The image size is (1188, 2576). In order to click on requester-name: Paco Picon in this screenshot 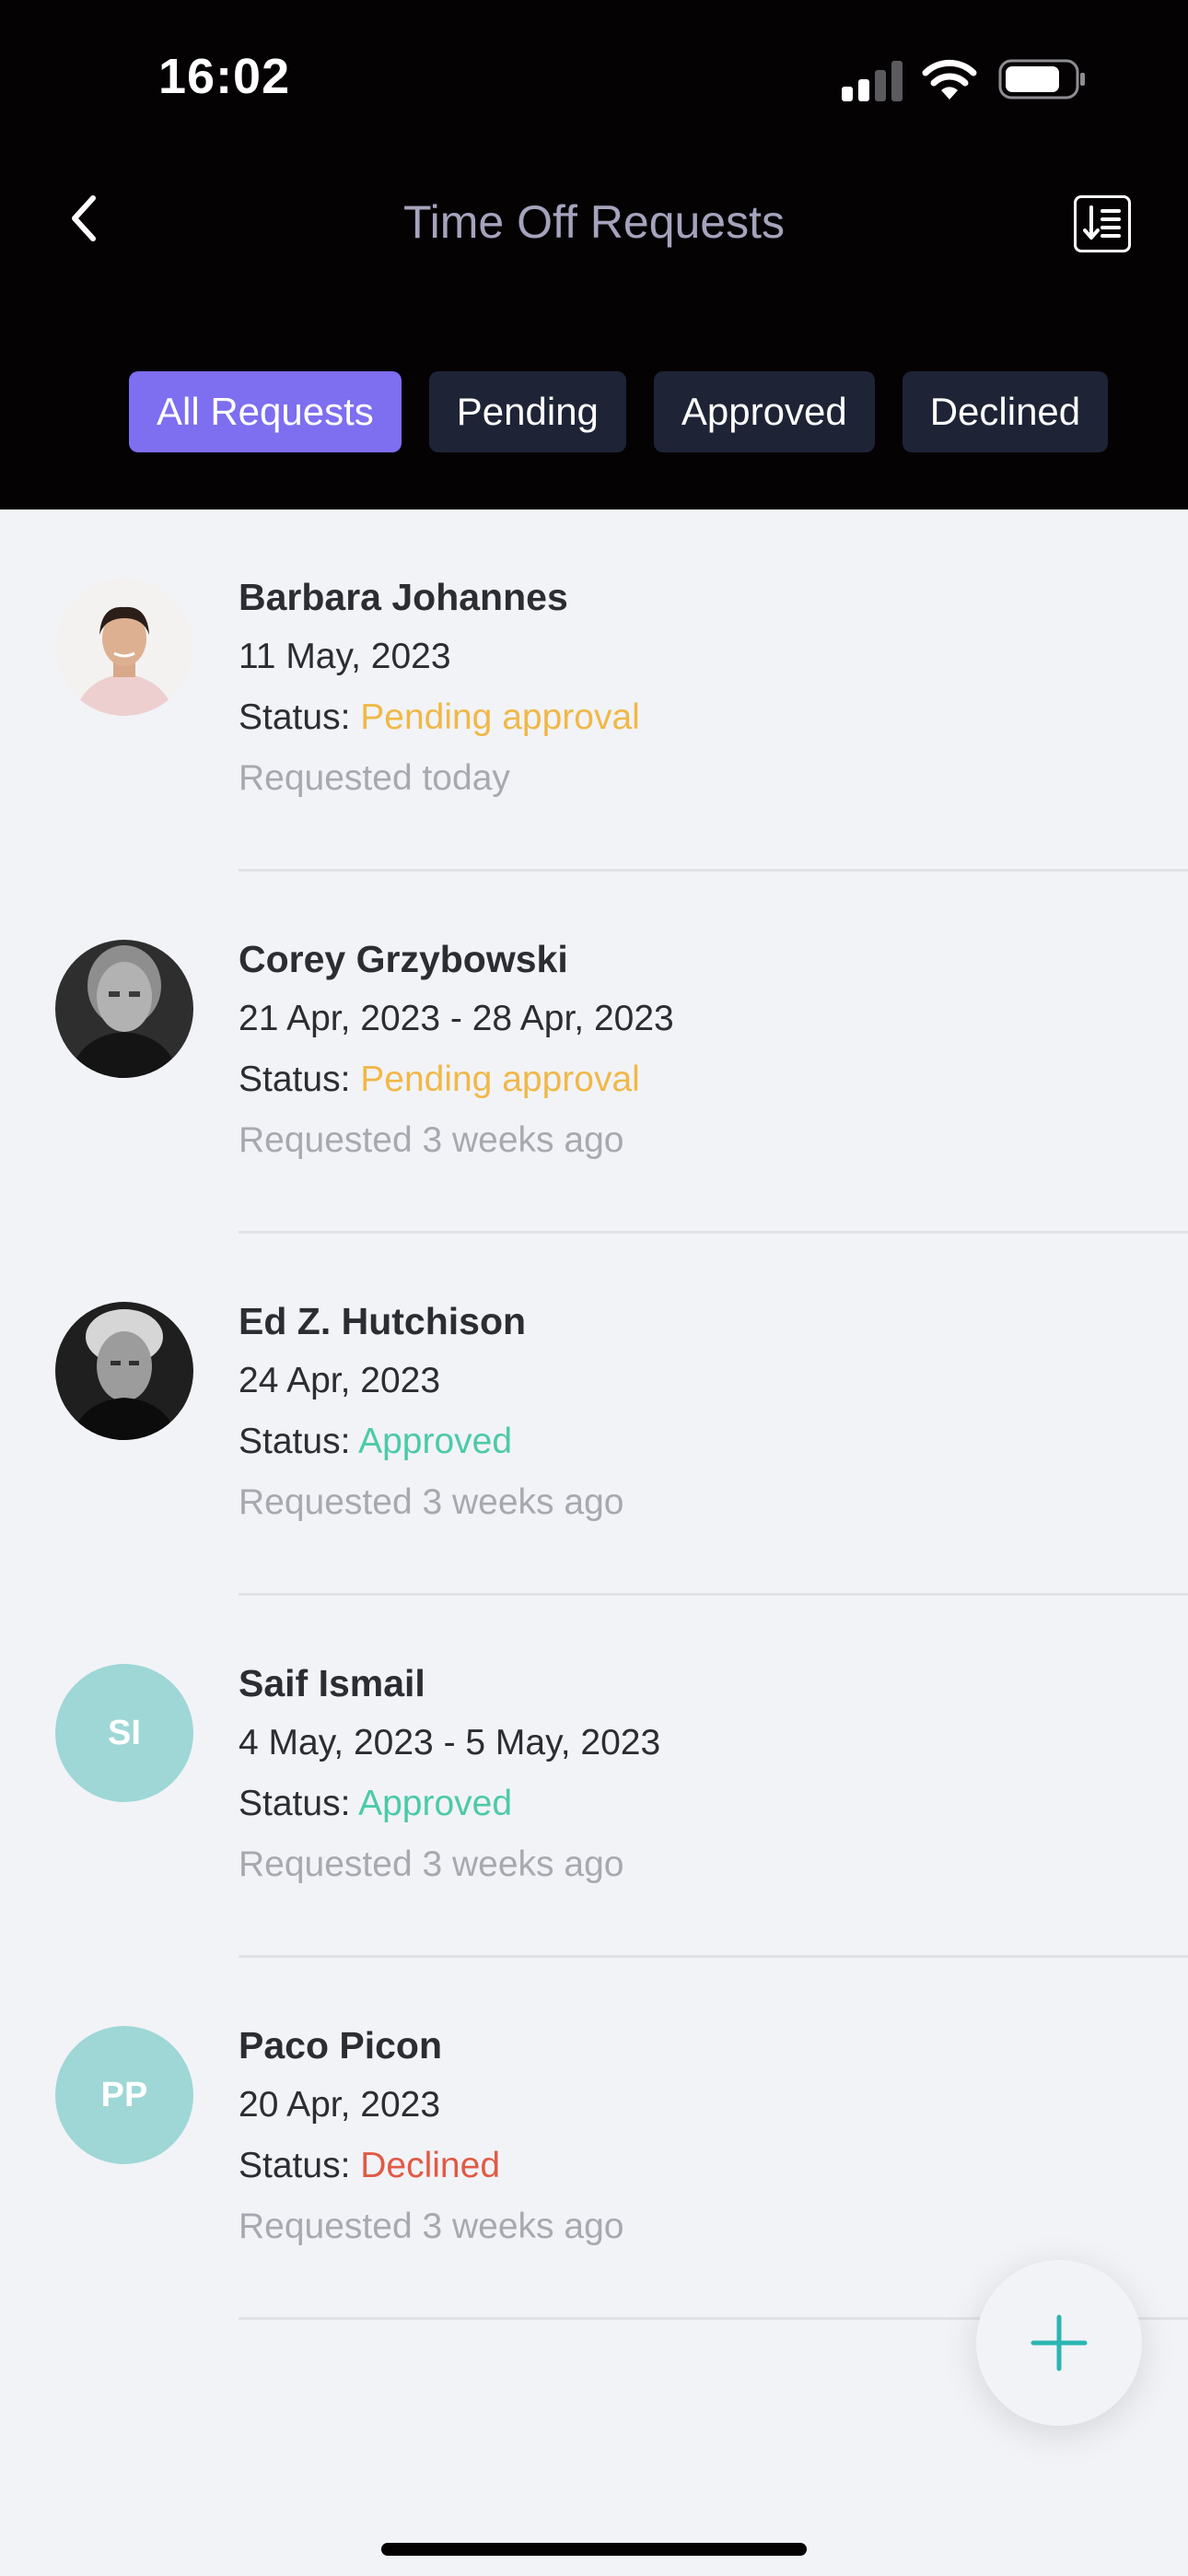, I will do `click(341, 2045)`.